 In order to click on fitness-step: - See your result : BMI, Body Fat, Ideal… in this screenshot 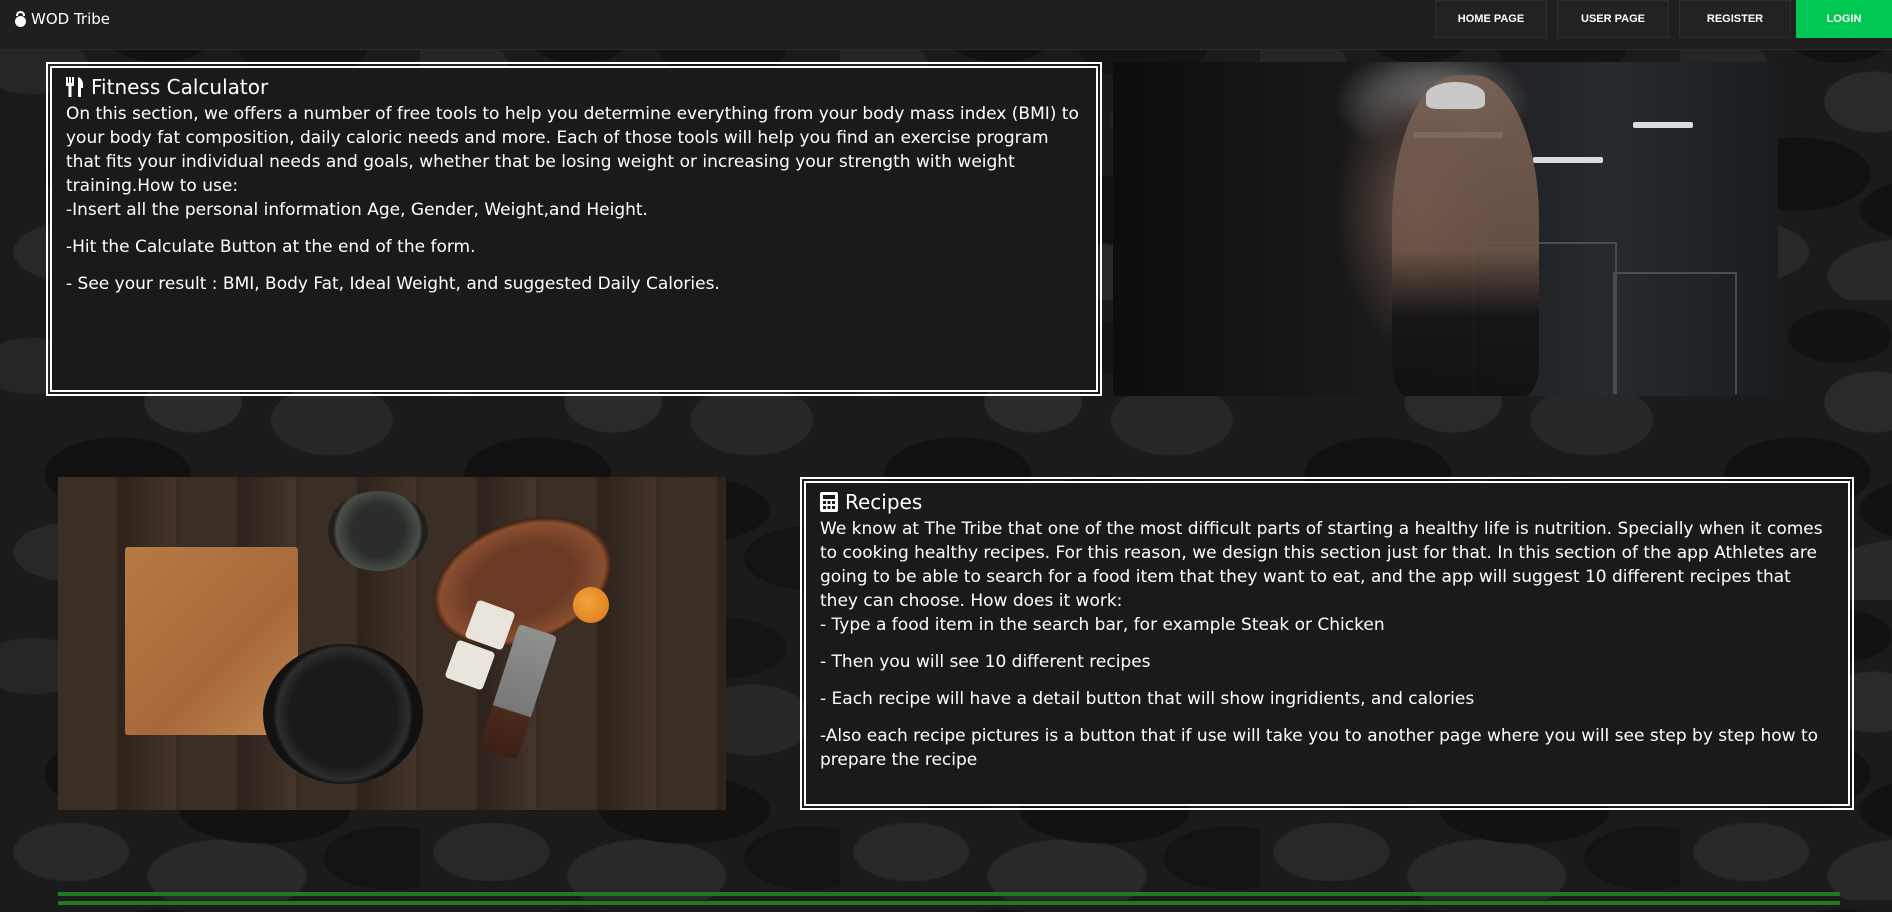, I will do `click(393, 284)`.